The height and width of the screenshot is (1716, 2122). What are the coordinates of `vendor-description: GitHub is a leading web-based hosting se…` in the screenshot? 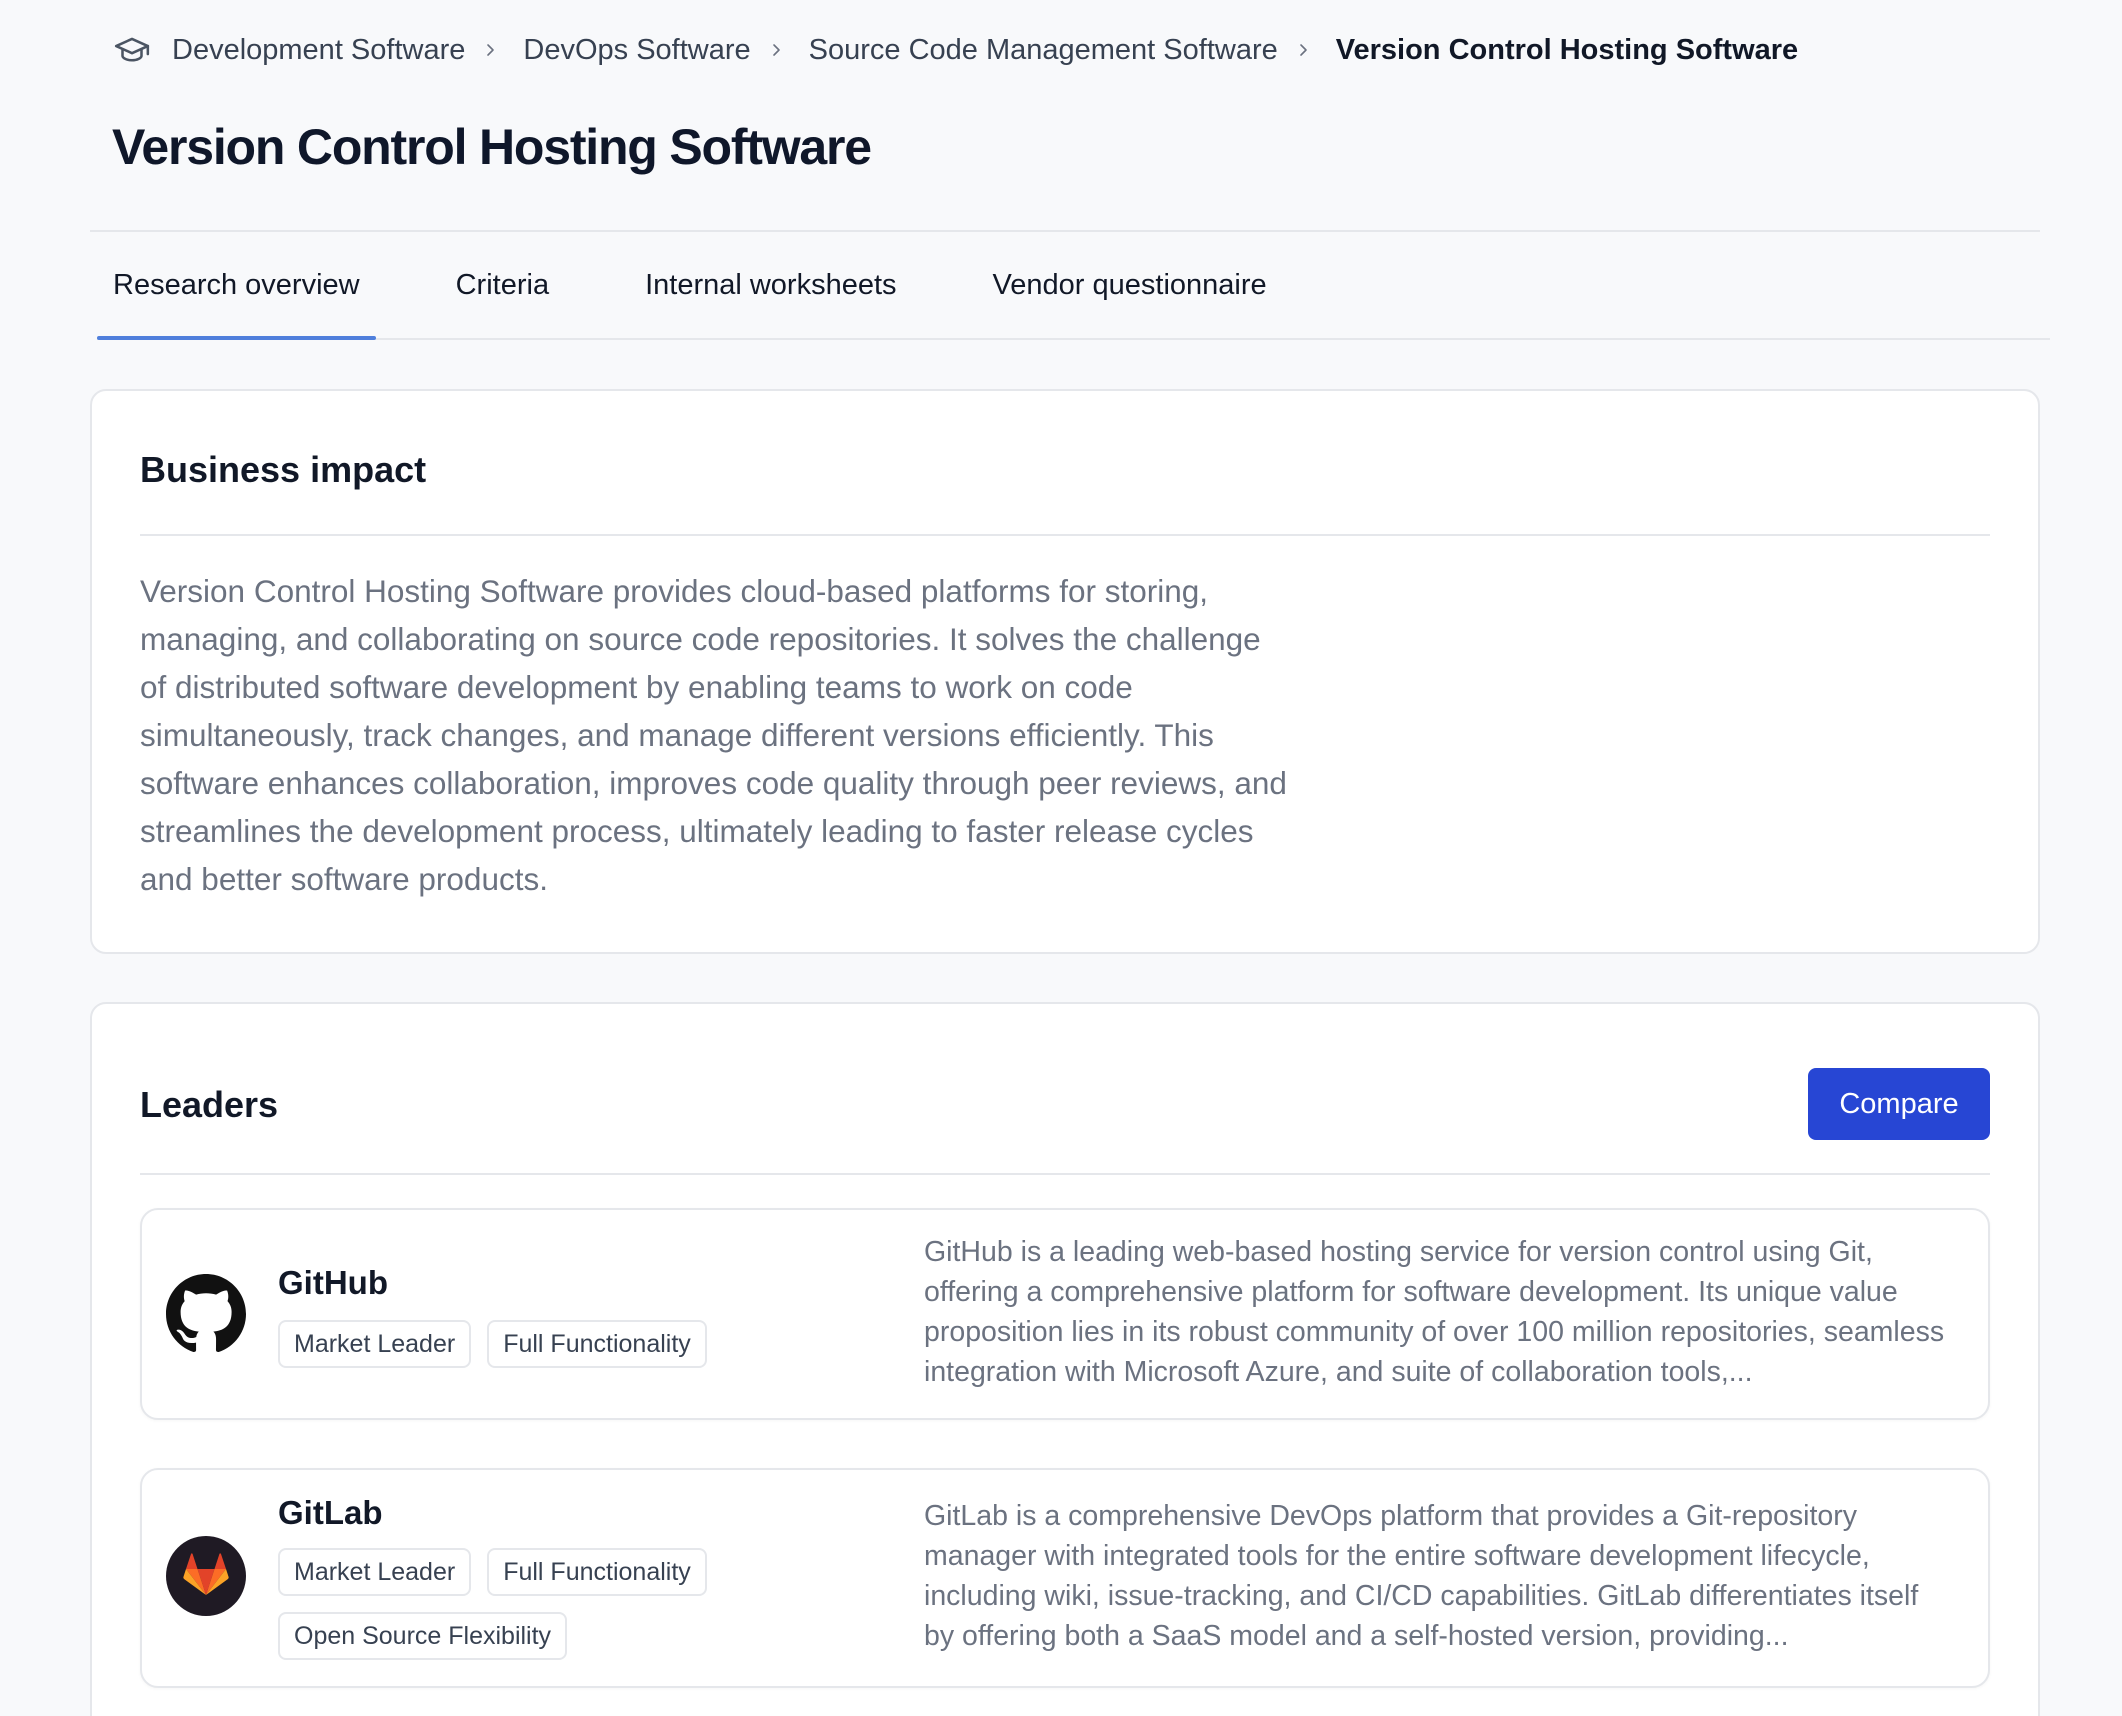 It's located at (1434, 1312).